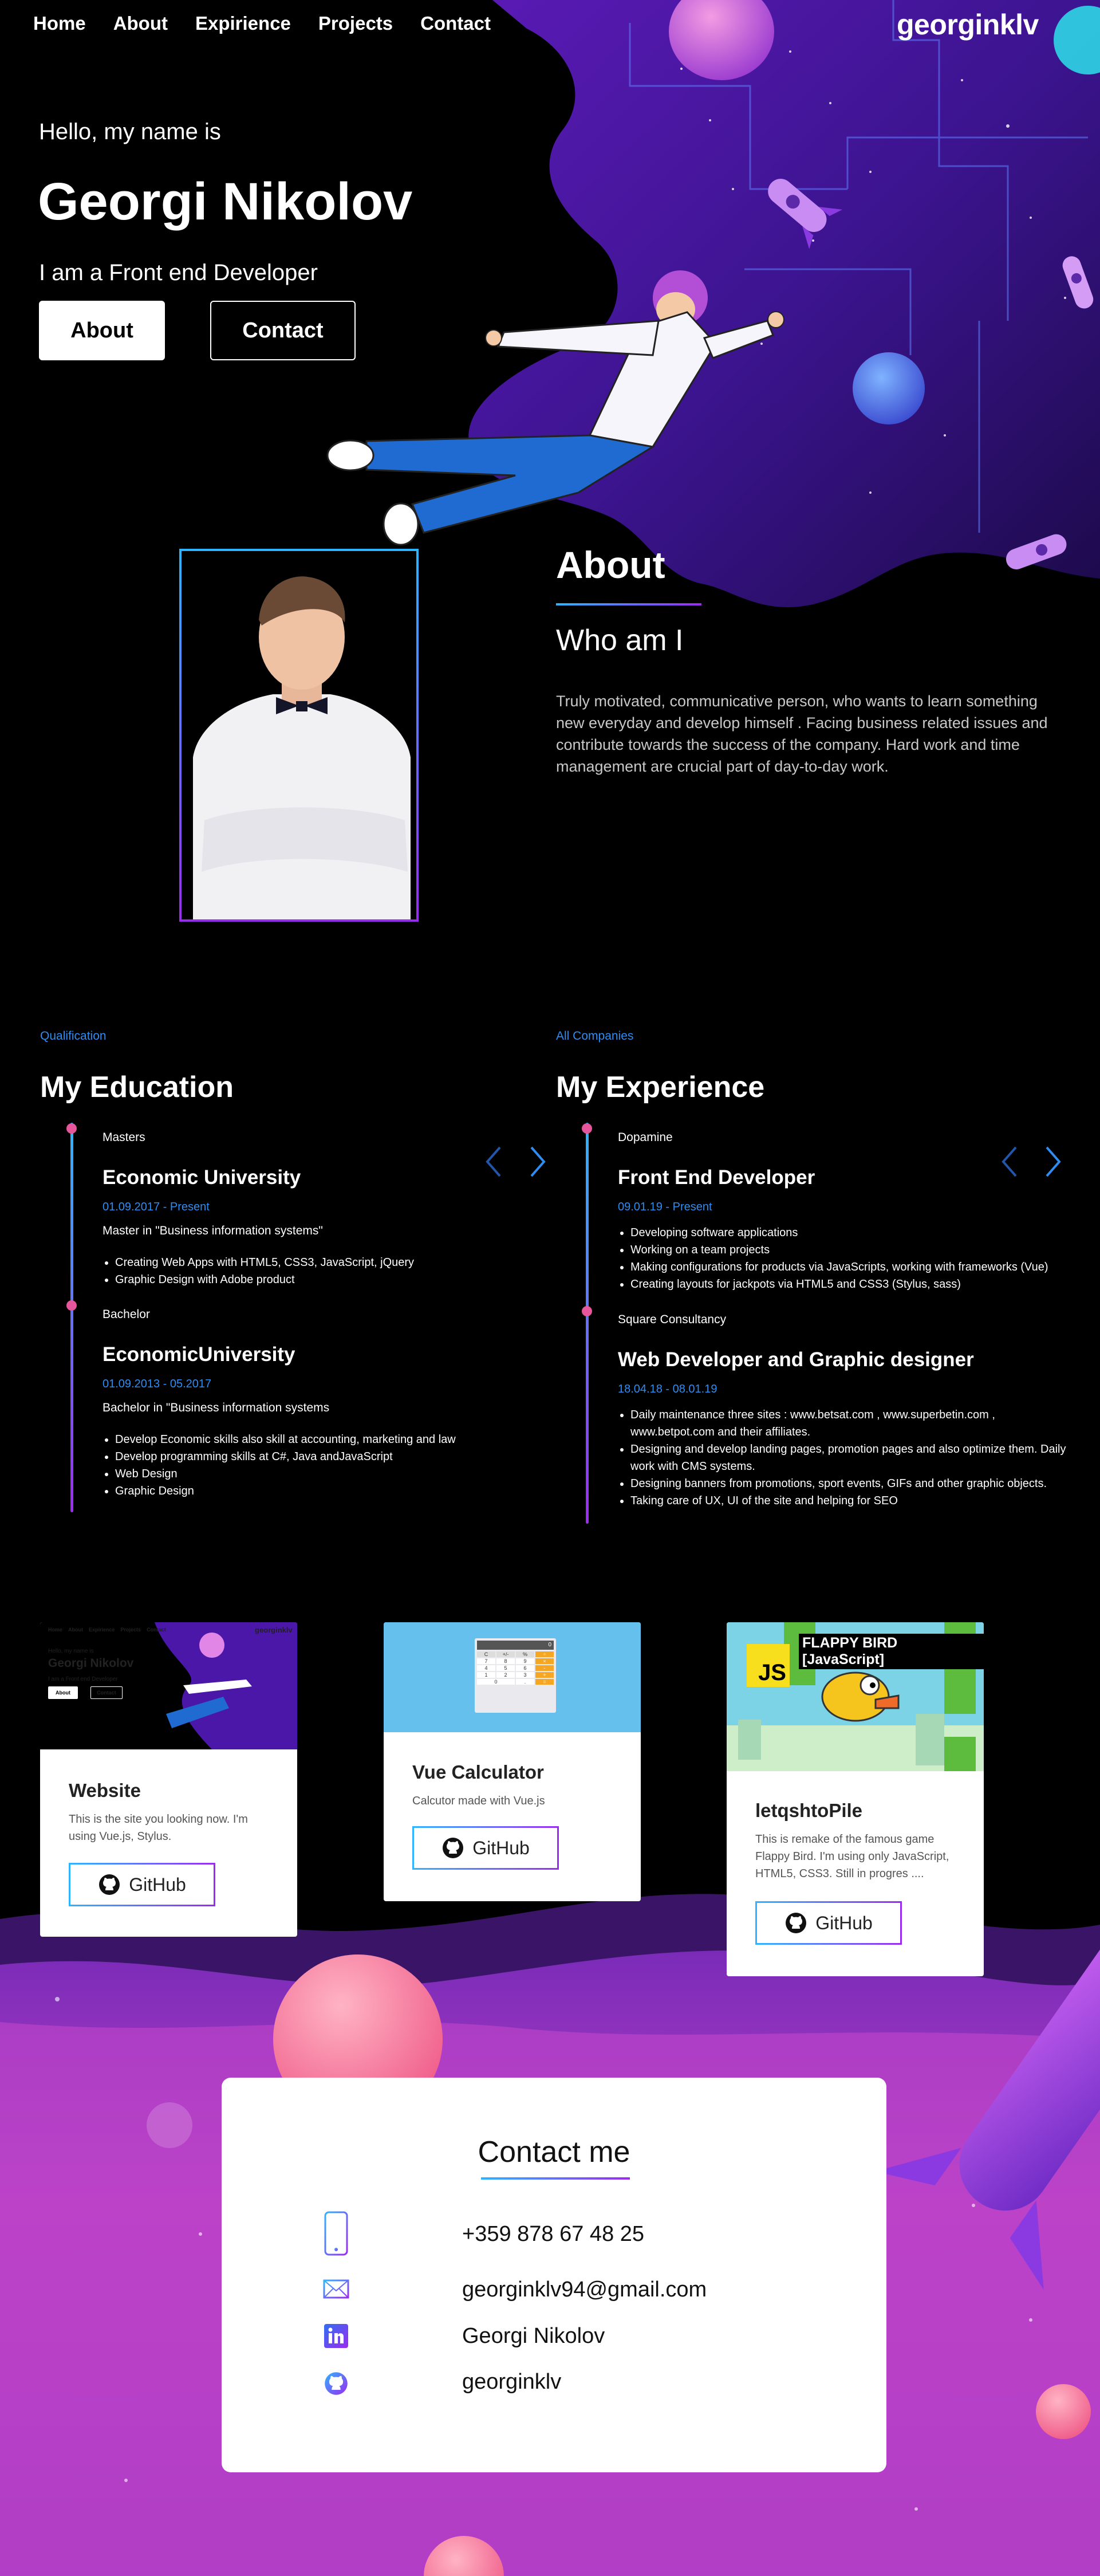  What do you see at coordinates (71, 1651) in the screenshot?
I see `thumb-greeting: Hello, my name is` at bounding box center [71, 1651].